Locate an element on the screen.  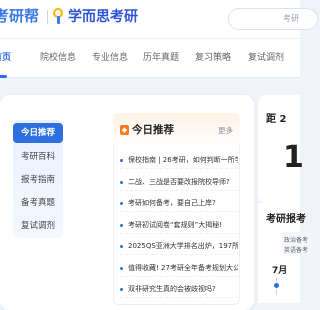
nav-item-label: 首页 is located at coordinates (6, 58).